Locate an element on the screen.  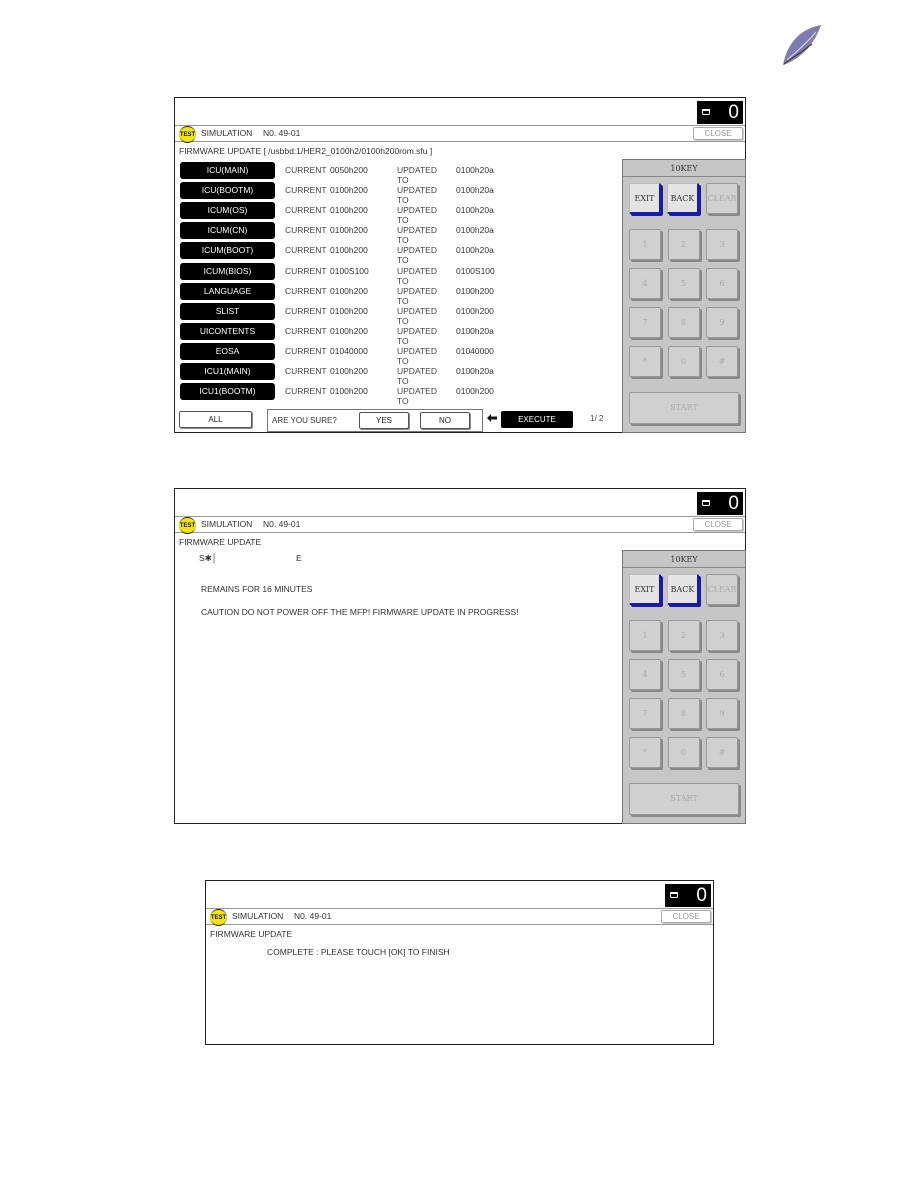
unit-button: ICUM(OS) is located at coordinates (227, 211).